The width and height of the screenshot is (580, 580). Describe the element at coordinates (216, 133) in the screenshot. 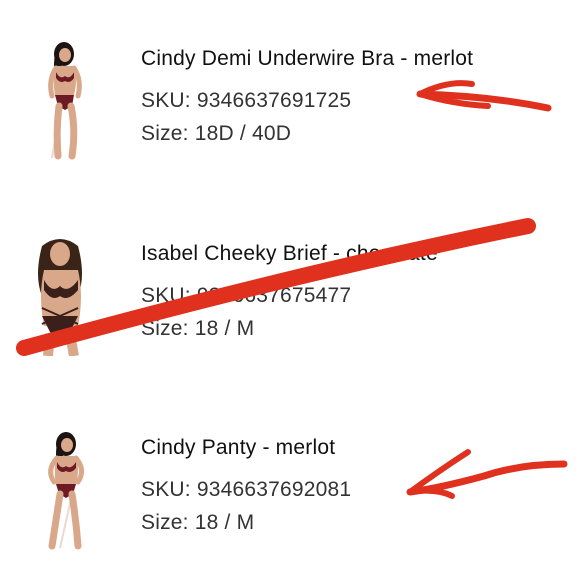

I see `product-size: Size: 18D / 40D` at that location.